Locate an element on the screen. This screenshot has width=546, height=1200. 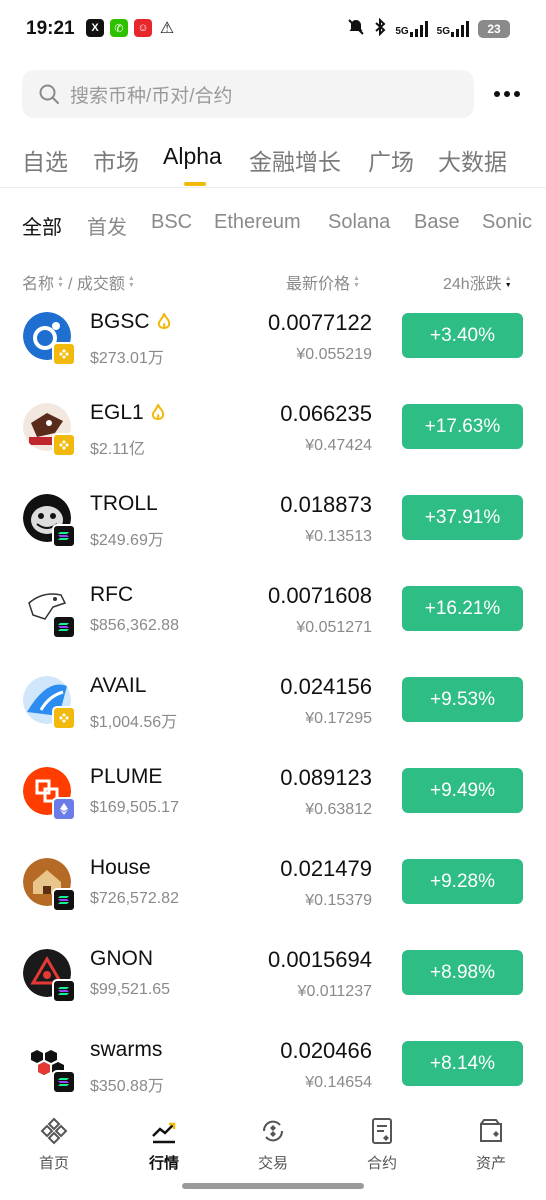
change-badge: +17.63% is located at coordinates (462, 426).